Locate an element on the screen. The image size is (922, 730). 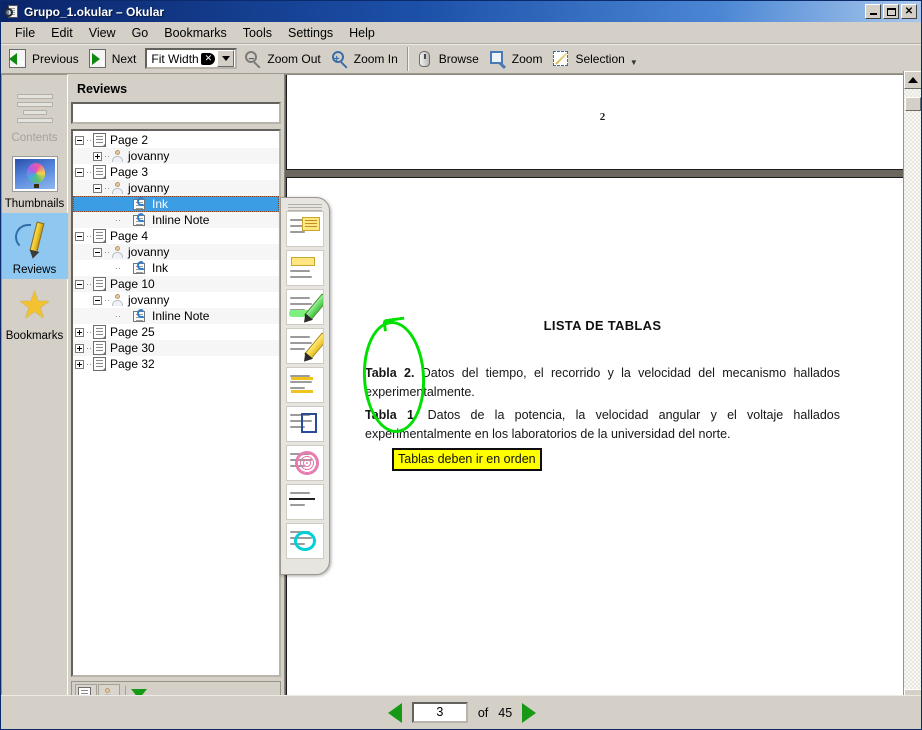
next-page-button: Next is located at coordinates (114, 59).